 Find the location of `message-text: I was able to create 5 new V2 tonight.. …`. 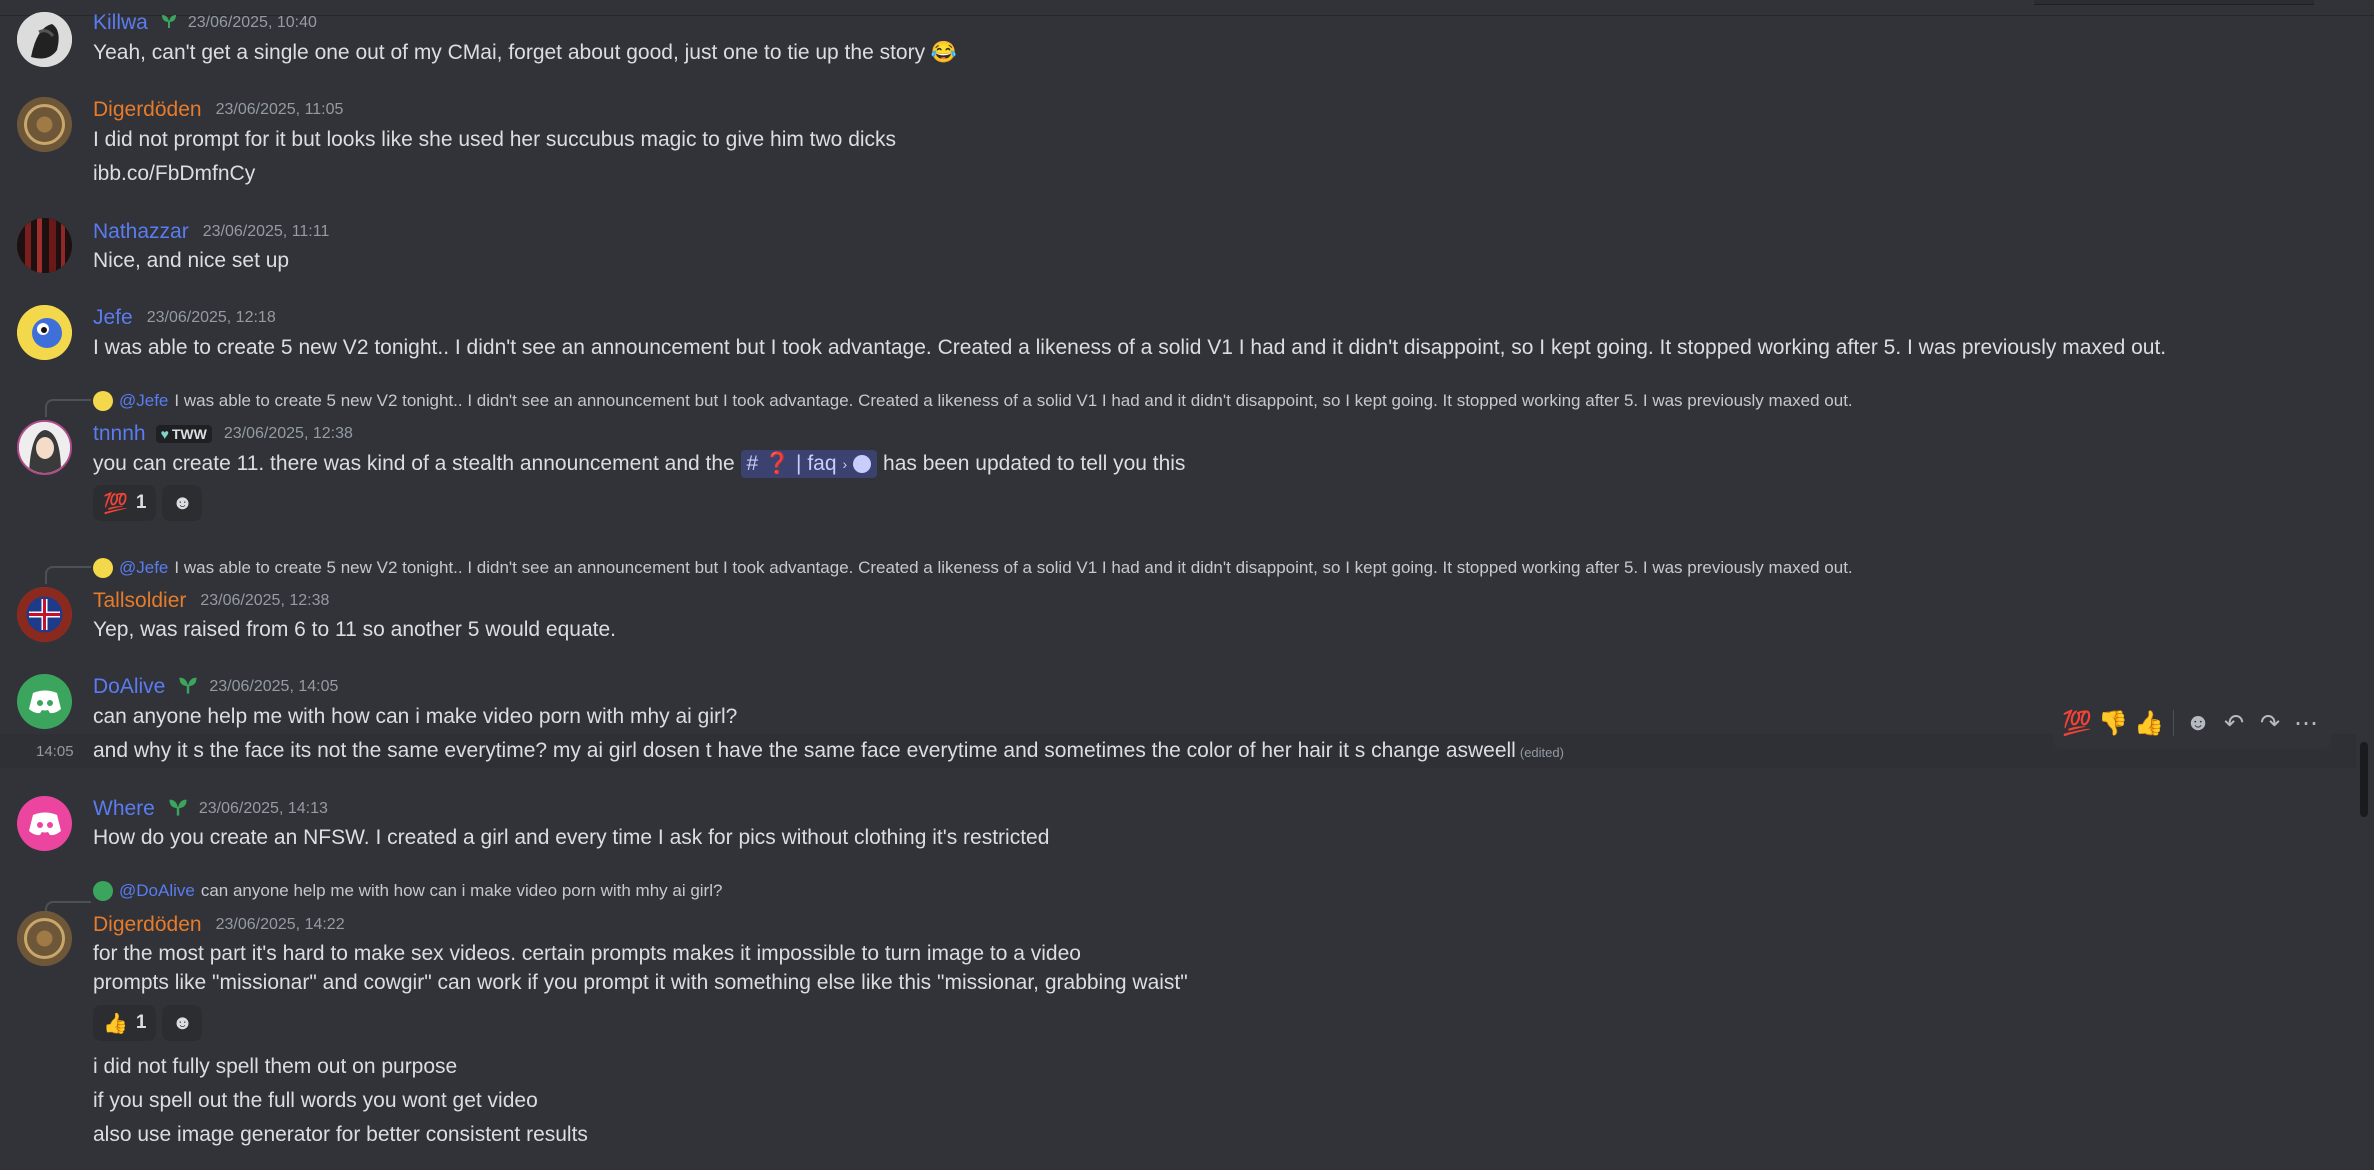

message-text: I was able to create 5 new V2 tonight.. … is located at coordinates (1130, 347).